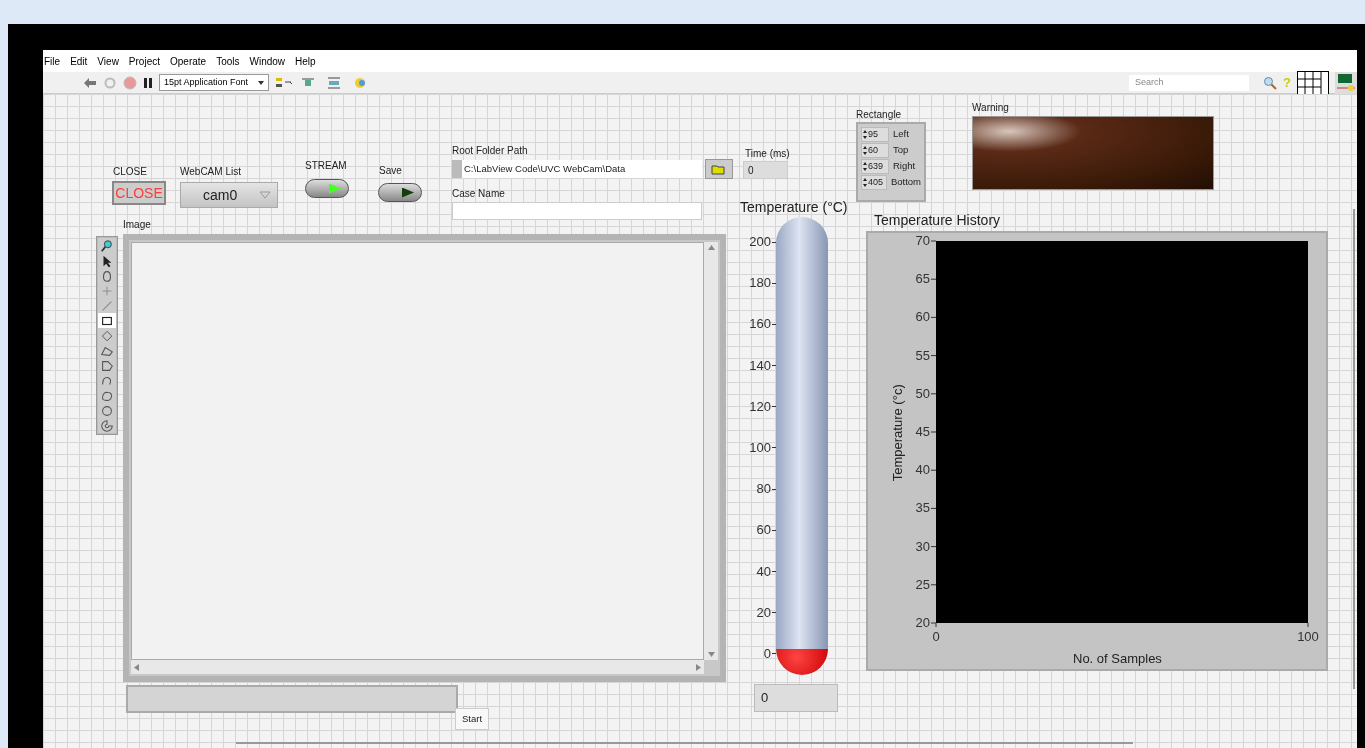 This screenshot has height=748, width=1365. I want to click on webcam-list-label: WebCAM List, so click(210, 172).